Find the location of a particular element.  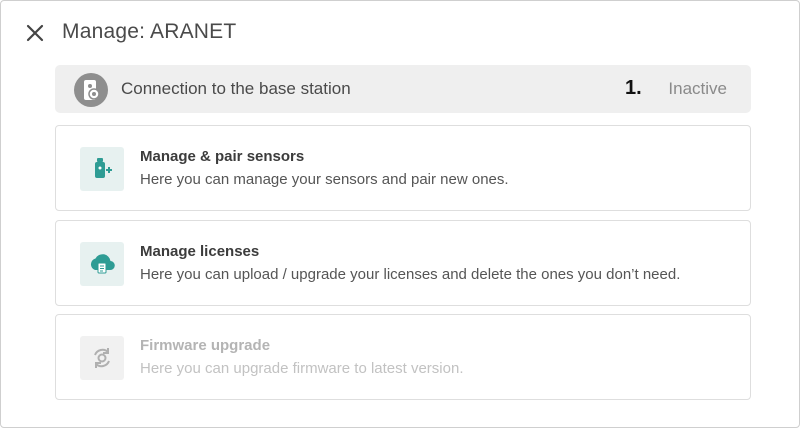

dialog-title: Manage: ARANET is located at coordinates (149, 31).